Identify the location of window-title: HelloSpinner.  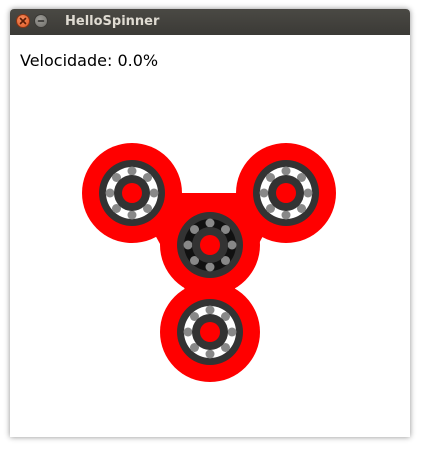
(112, 21).